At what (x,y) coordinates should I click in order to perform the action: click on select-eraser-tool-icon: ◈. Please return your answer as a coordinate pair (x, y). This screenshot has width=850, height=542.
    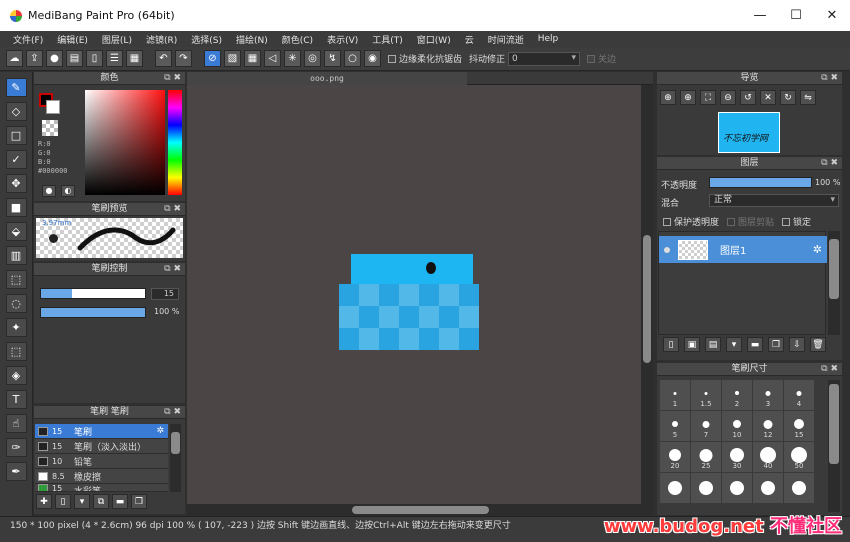
    Looking at the image, I should click on (16, 375).